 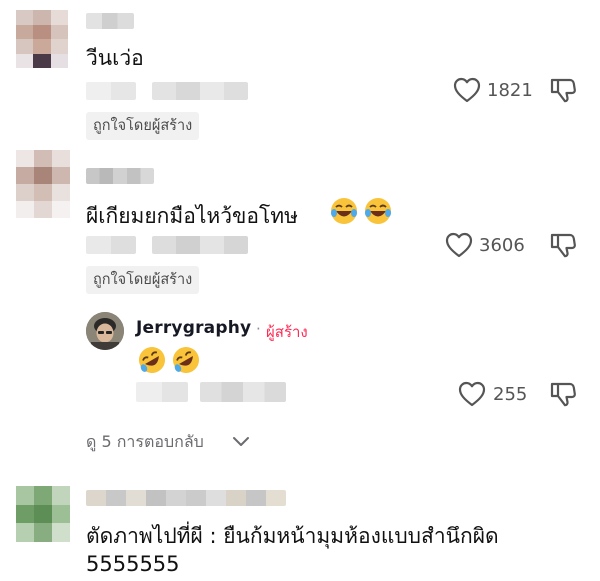 I want to click on creator-username: Jerrygraphy, so click(x=193, y=328).